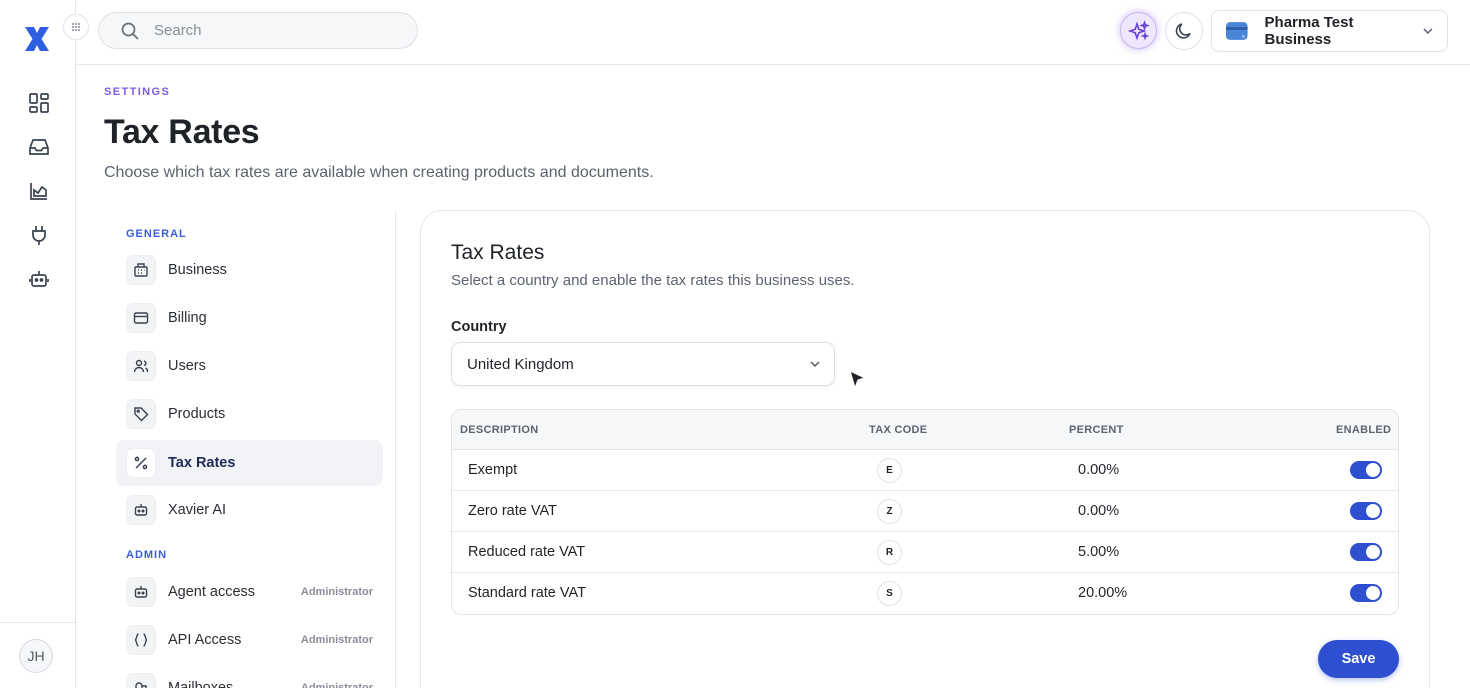 The image size is (1470, 688). I want to click on top-bar: X Pharma Test Business, so click(773, 32).